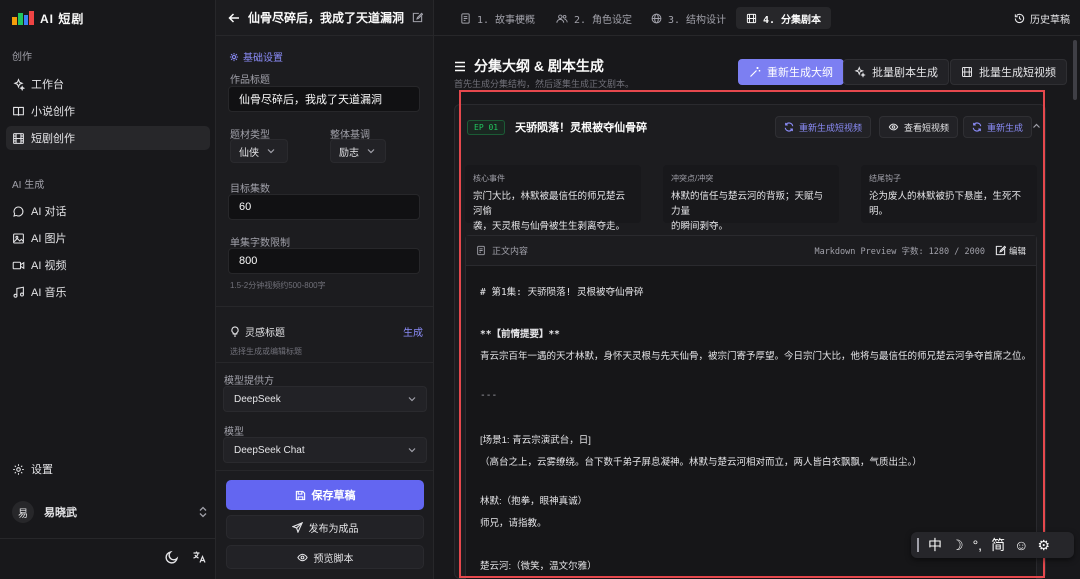 This screenshot has height=579, width=1080. I want to click on sidebar-item-ai-chat: AI 对话, so click(108, 211).